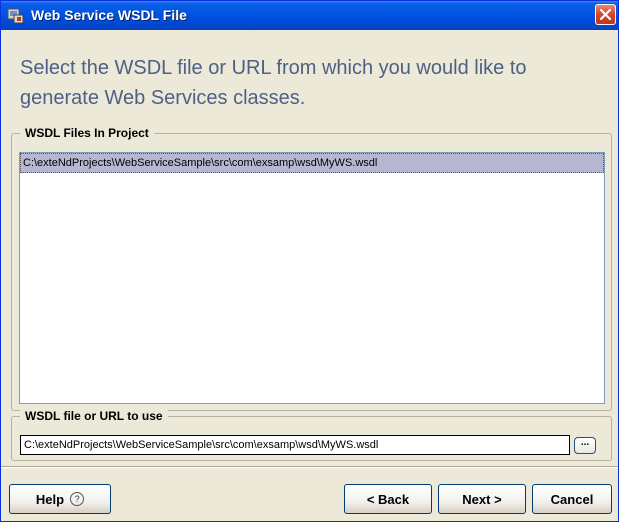 The image size is (619, 522). I want to click on next-button: Next >, so click(482, 499).